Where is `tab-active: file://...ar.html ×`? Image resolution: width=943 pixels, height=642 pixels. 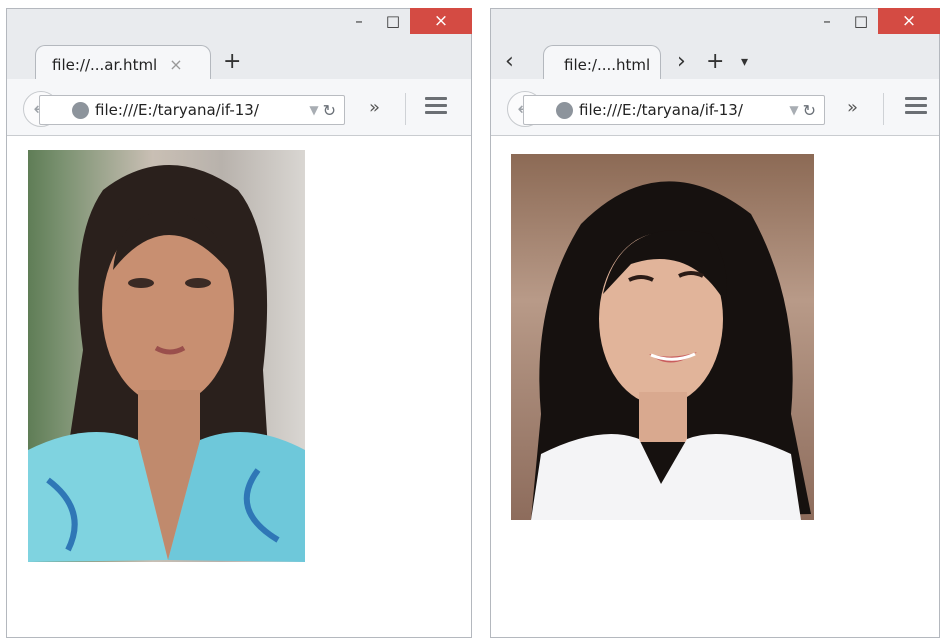 tab-active: file://...ar.html × is located at coordinates (123, 64).